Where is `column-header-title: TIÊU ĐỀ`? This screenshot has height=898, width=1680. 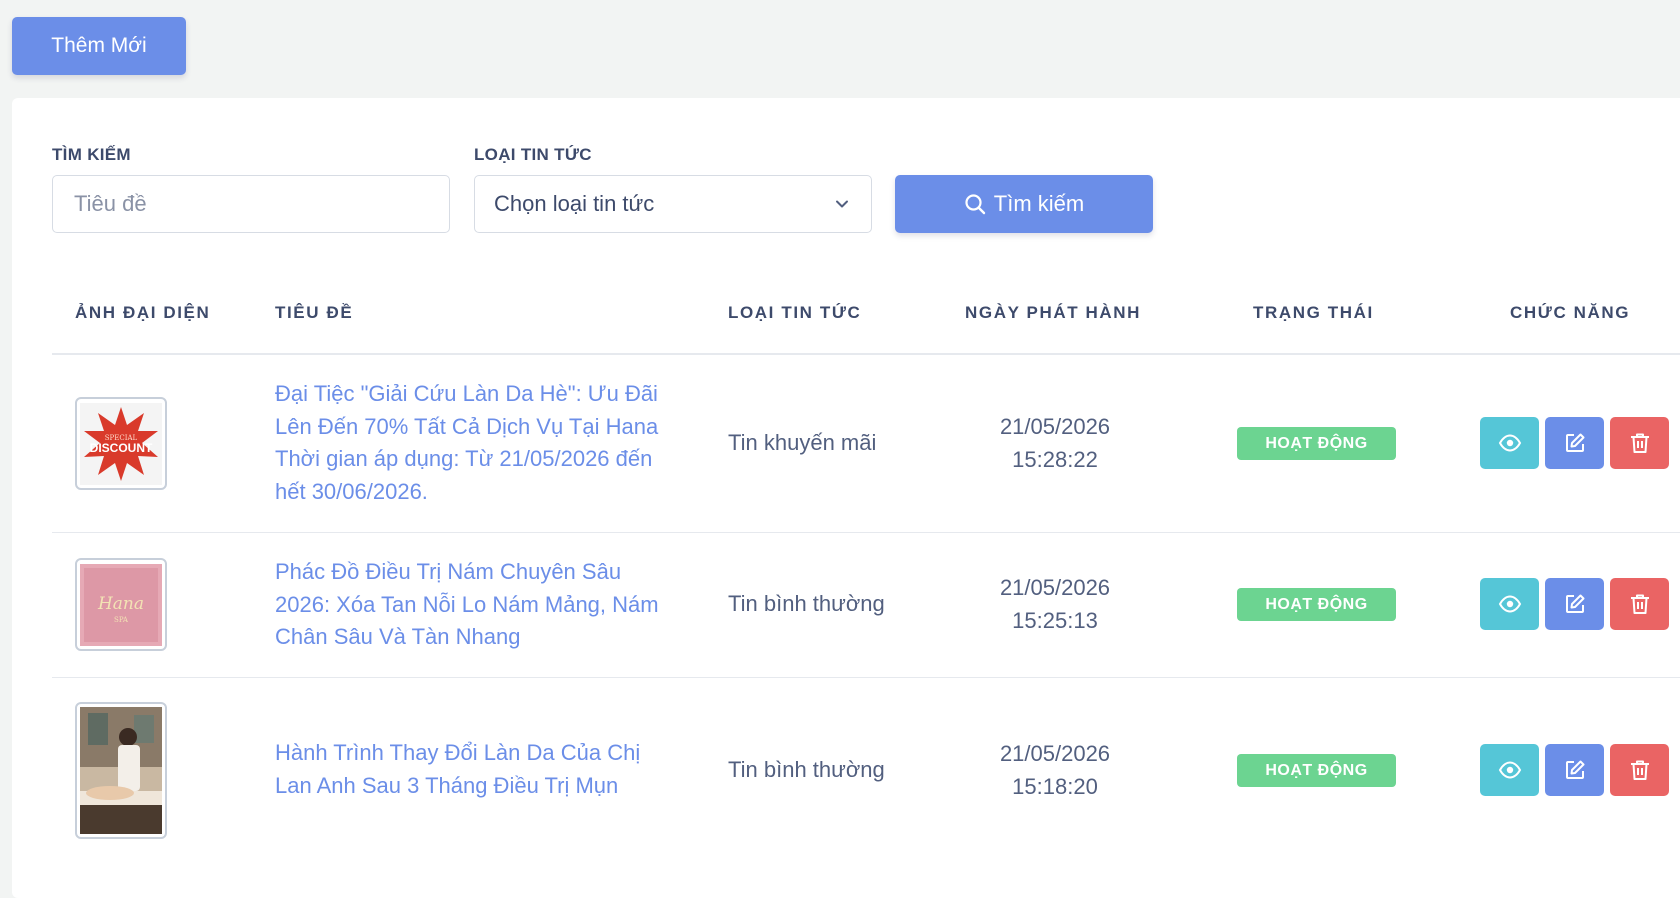 column-header-title: TIÊU ĐỀ is located at coordinates (314, 312).